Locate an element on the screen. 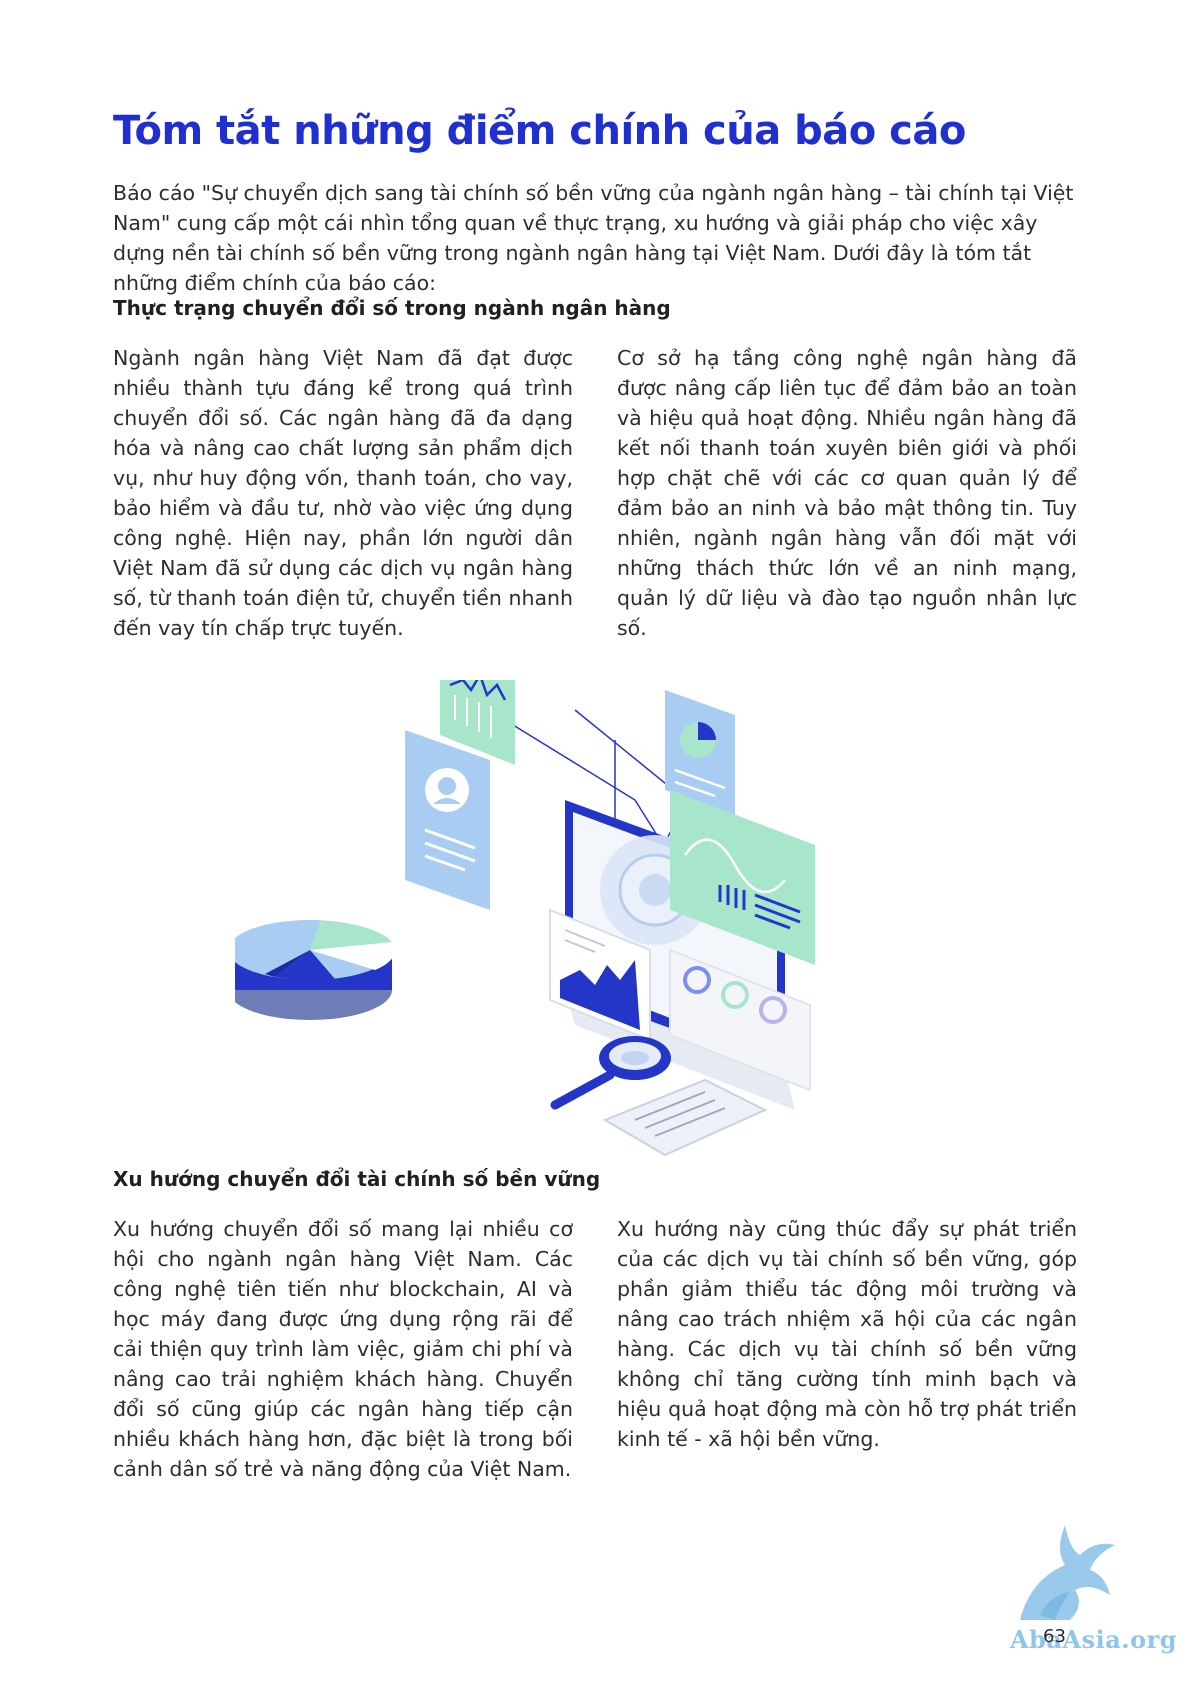 This screenshot has width=1191, height=1684. clipboard is located at coordinates (685, 1117).